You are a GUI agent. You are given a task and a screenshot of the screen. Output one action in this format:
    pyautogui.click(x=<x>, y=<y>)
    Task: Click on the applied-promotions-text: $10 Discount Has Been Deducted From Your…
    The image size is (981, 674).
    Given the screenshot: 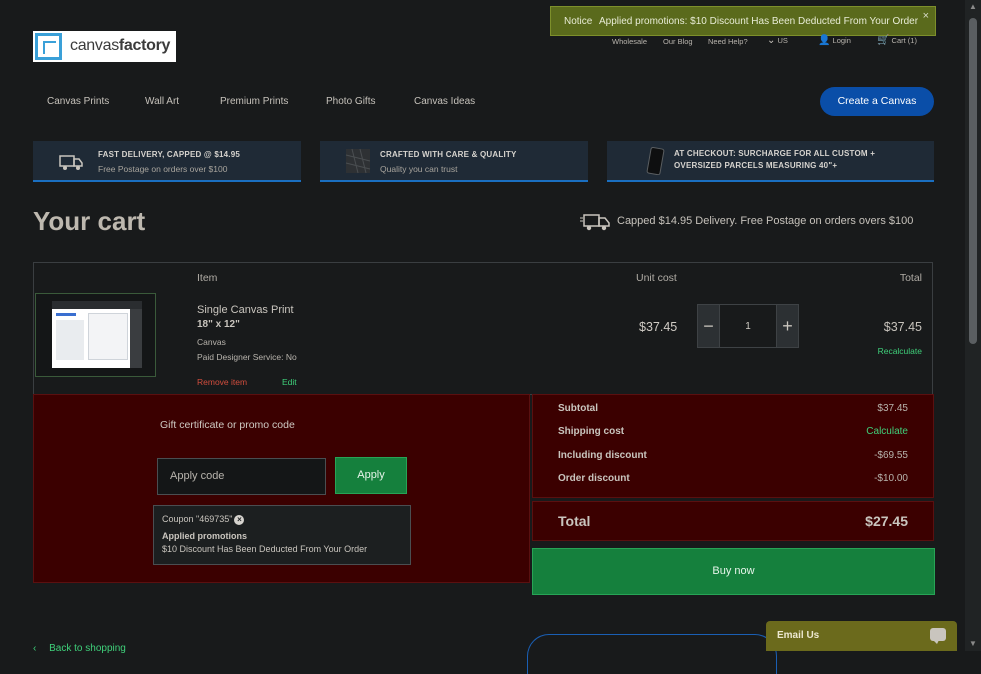 What is the action you would take?
    pyautogui.click(x=265, y=549)
    